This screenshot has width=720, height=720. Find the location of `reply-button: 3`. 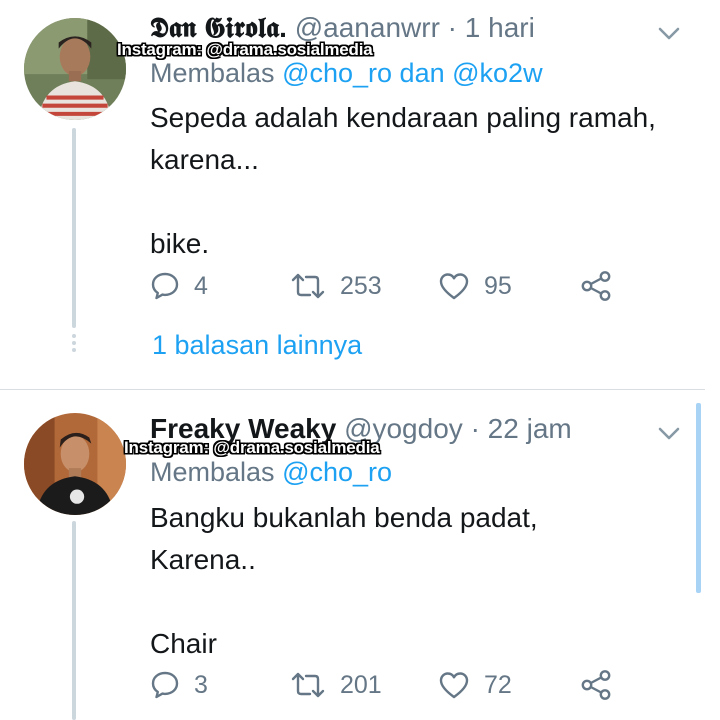

reply-button: 3 is located at coordinates (179, 685).